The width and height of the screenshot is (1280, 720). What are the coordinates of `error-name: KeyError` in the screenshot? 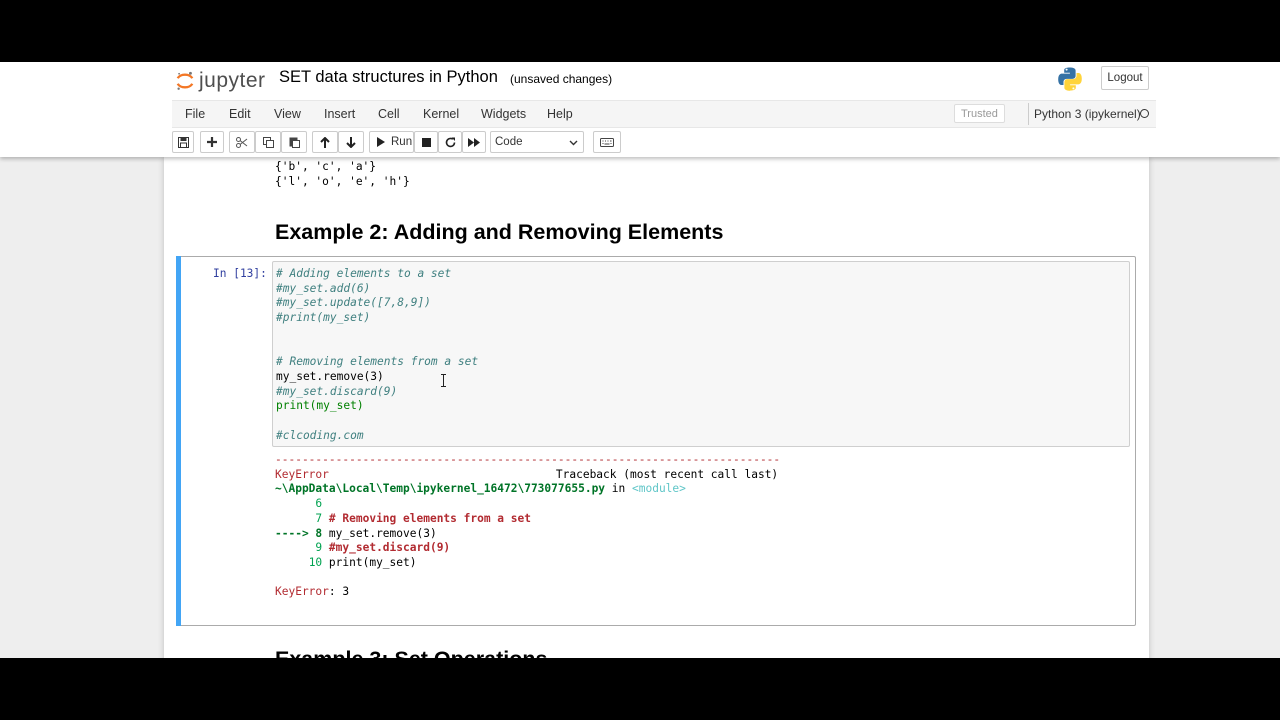 It's located at (302, 474).